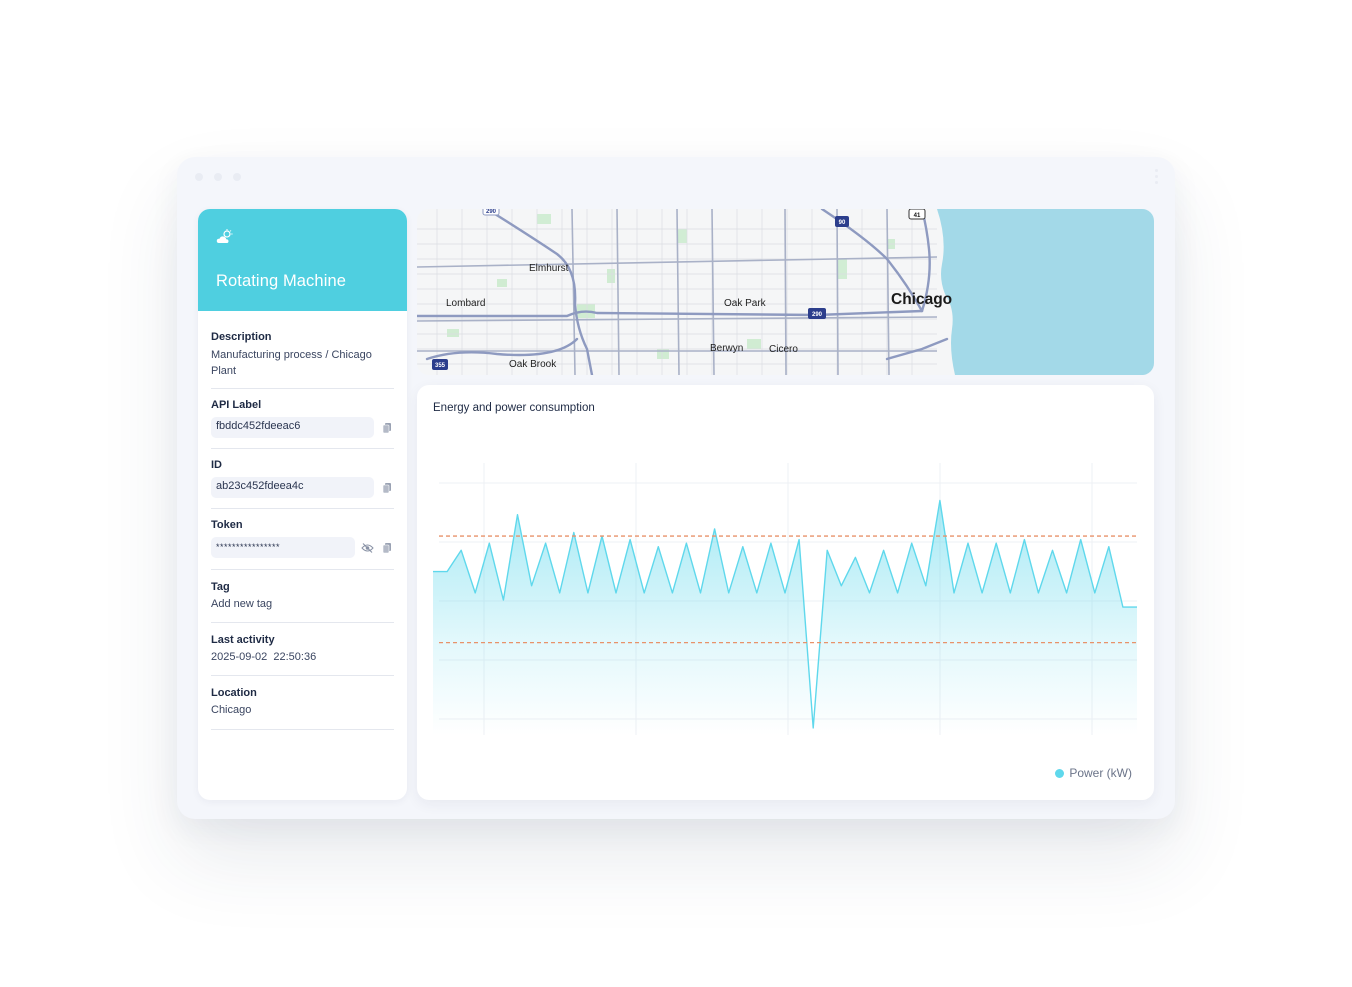  What do you see at coordinates (533, 364) in the screenshot?
I see `map-place-label: Oak Brook` at bounding box center [533, 364].